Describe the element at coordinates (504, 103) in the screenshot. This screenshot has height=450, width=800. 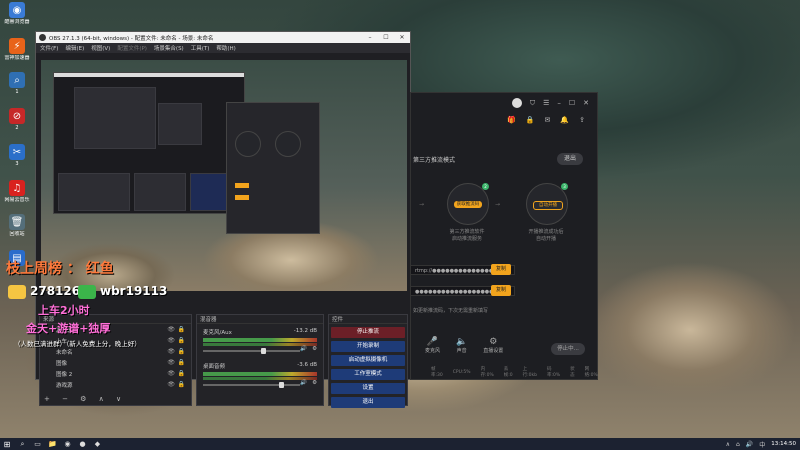
I see `app-titlebar: ⛉ ☰ – ☐ ✕` at that location.